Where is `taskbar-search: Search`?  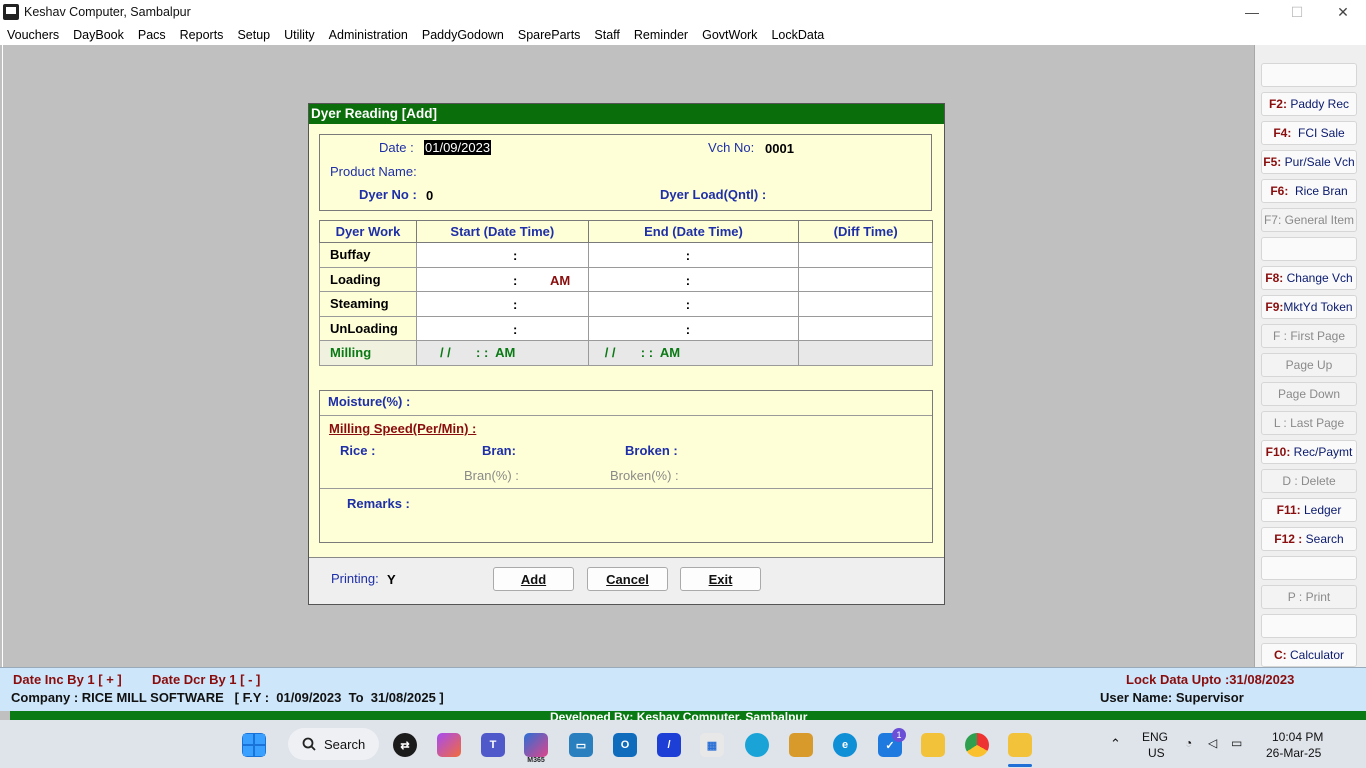 taskbar-search: Search is located at coordinates (333, 744).